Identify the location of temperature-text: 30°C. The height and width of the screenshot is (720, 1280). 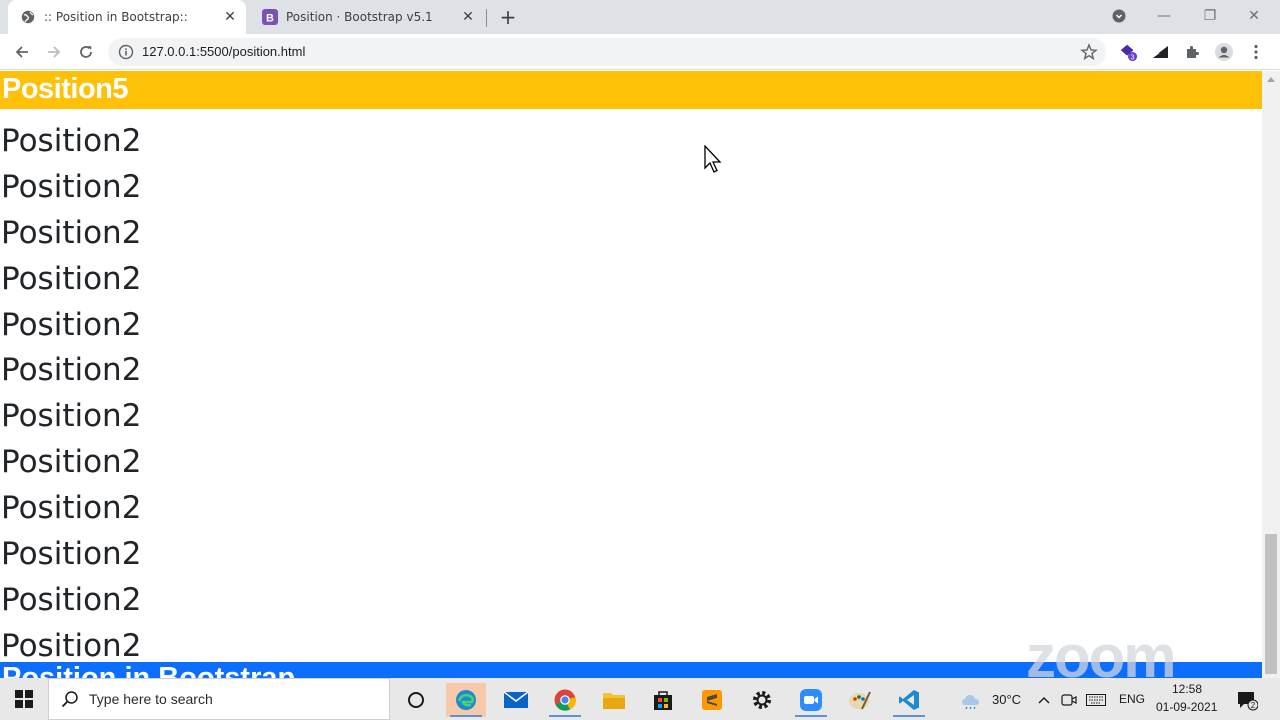
(1006, 699).